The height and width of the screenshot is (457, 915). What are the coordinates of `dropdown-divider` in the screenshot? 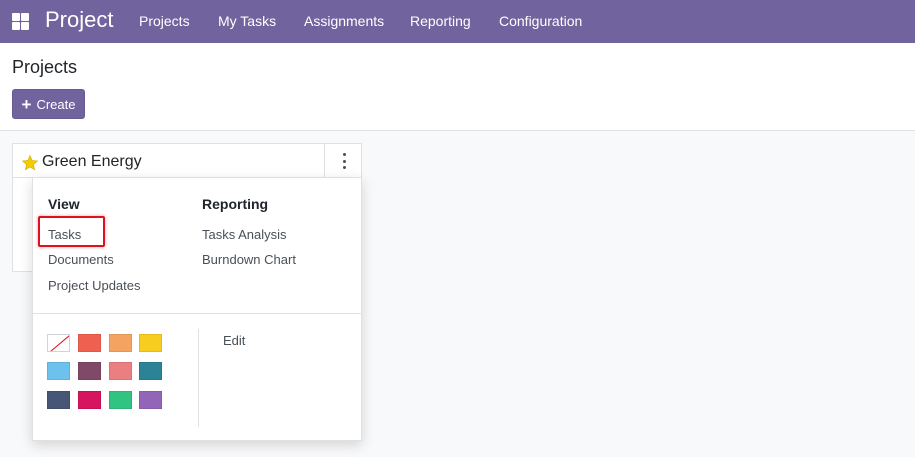 It's located at (197, 313).